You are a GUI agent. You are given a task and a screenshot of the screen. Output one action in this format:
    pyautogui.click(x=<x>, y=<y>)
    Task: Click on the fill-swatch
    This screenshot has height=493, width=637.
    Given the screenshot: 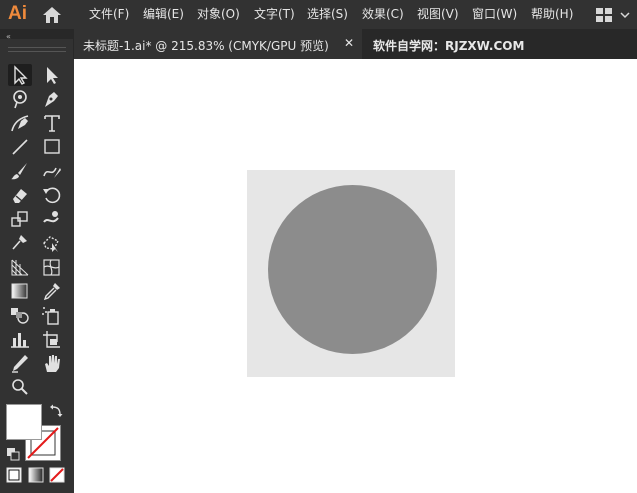 What is the action you would take?
    pyautogui.click(x=24, y=422)
    